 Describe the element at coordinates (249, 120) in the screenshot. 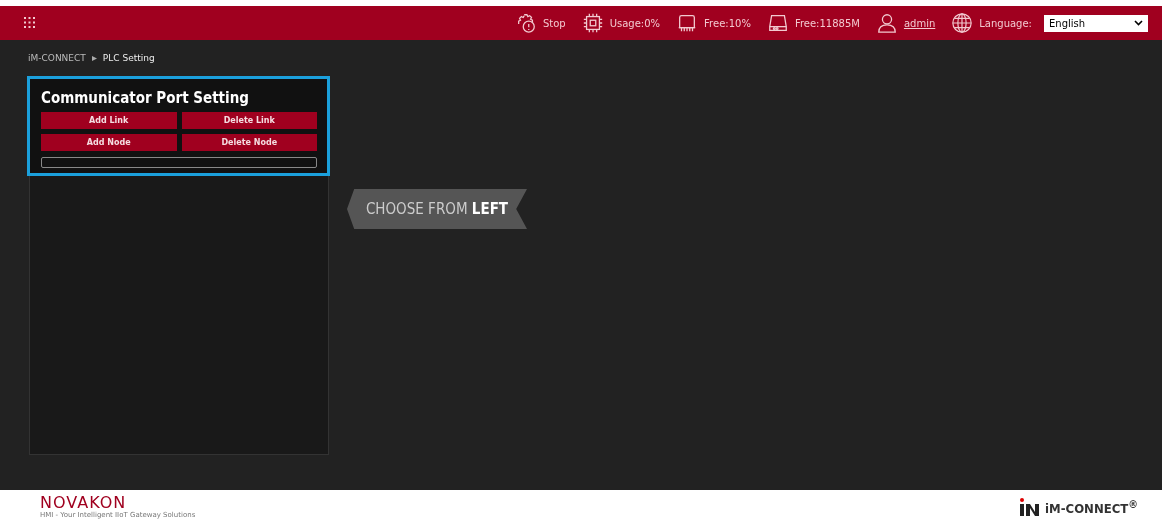

I see `action-button: Delete Link` at that location.